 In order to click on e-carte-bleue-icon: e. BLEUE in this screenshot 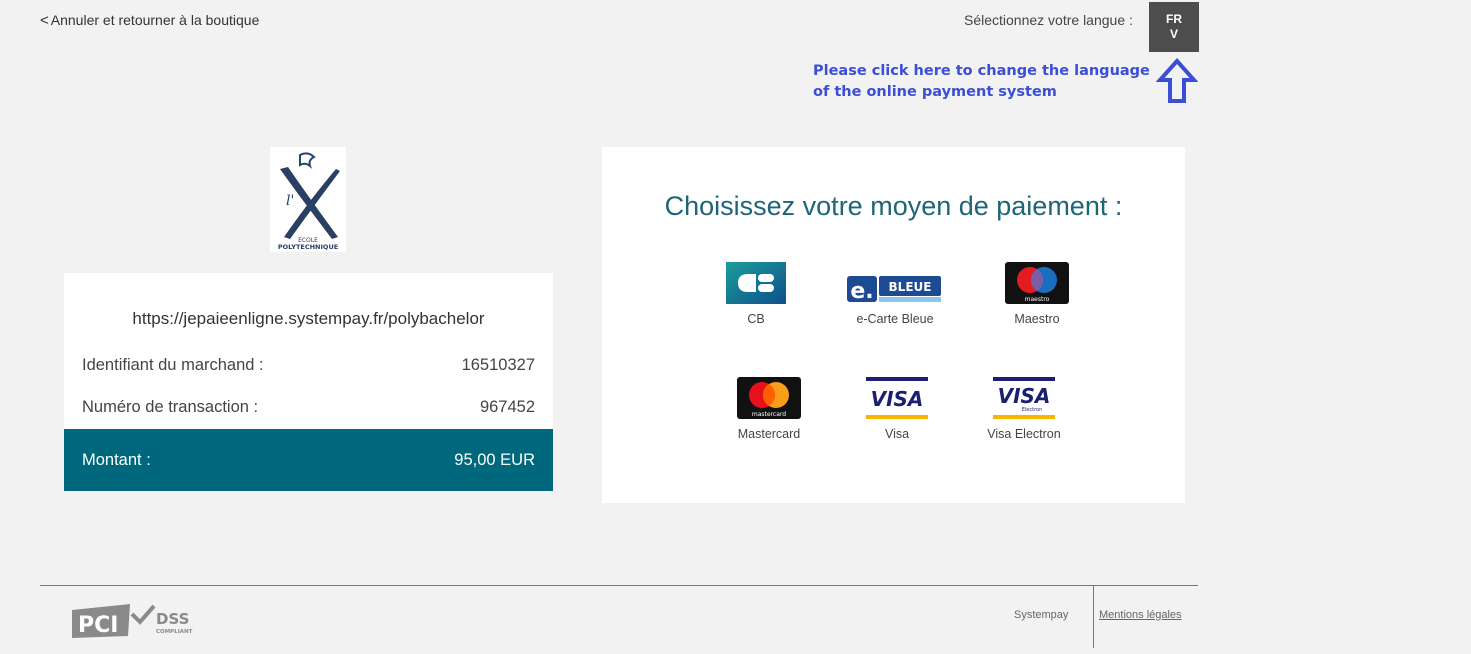, I will do `click(894, 290)`.